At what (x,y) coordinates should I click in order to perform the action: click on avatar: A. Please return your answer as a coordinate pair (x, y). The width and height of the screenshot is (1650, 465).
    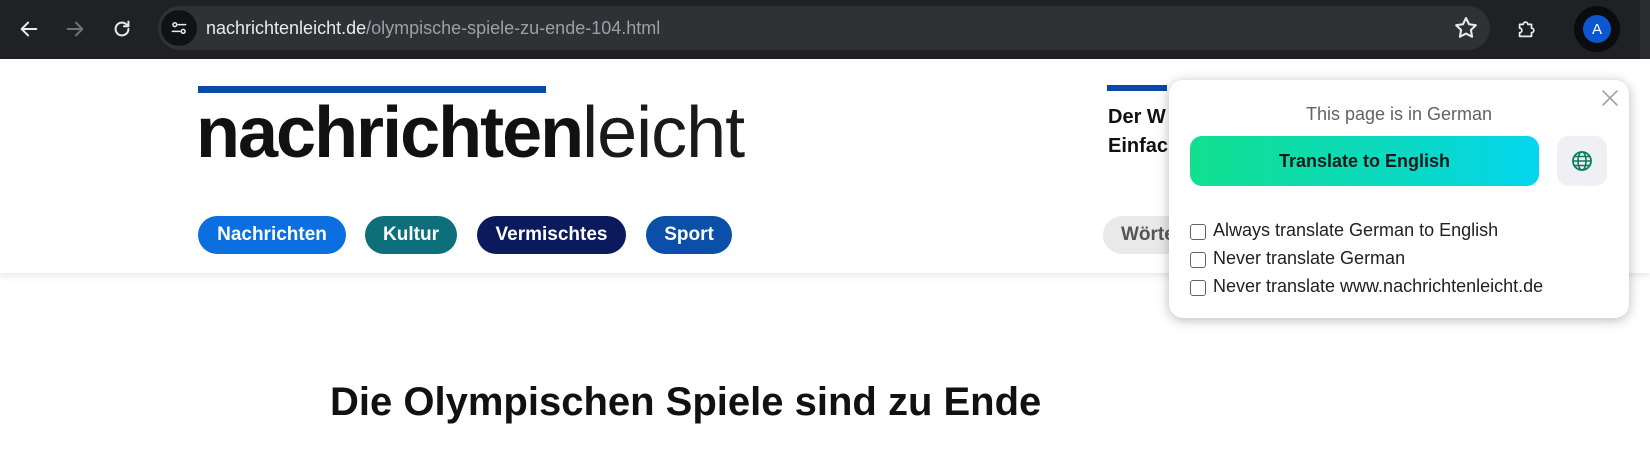
    Looking at the image, I should click on (1597, 29).